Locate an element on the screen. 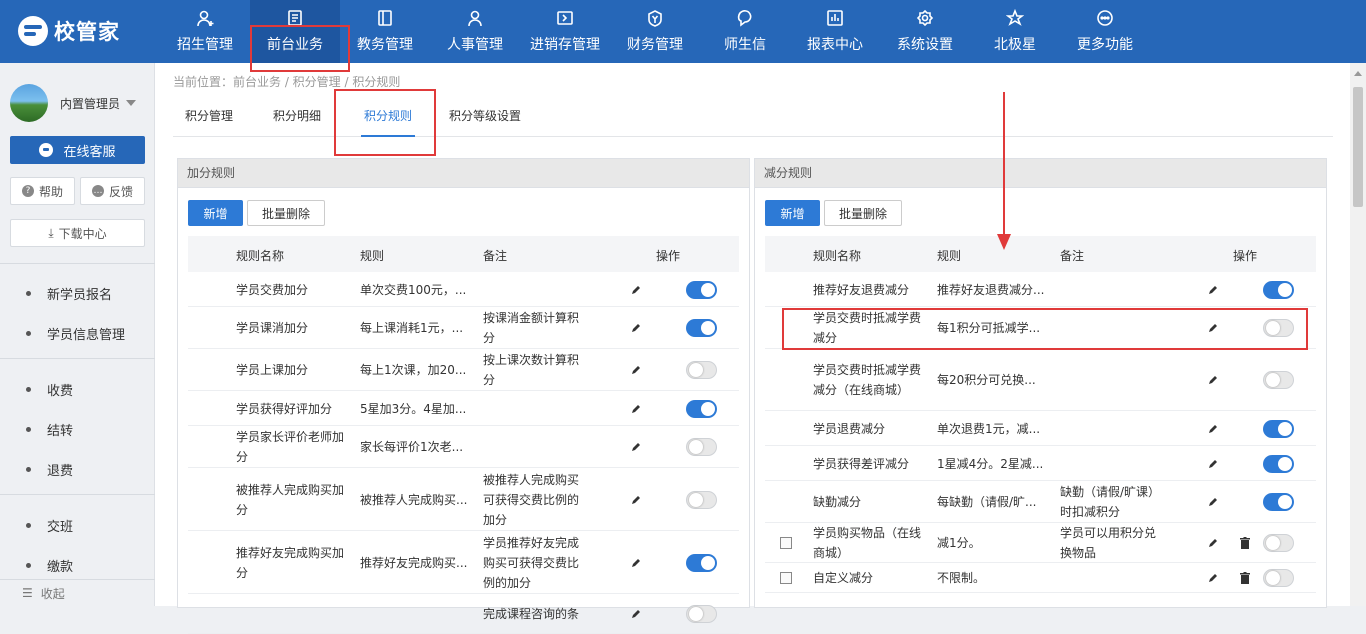 This screenshot has height=634, width=1366. sidebar-item-label: 收费 is located at coordinates (60, 391).